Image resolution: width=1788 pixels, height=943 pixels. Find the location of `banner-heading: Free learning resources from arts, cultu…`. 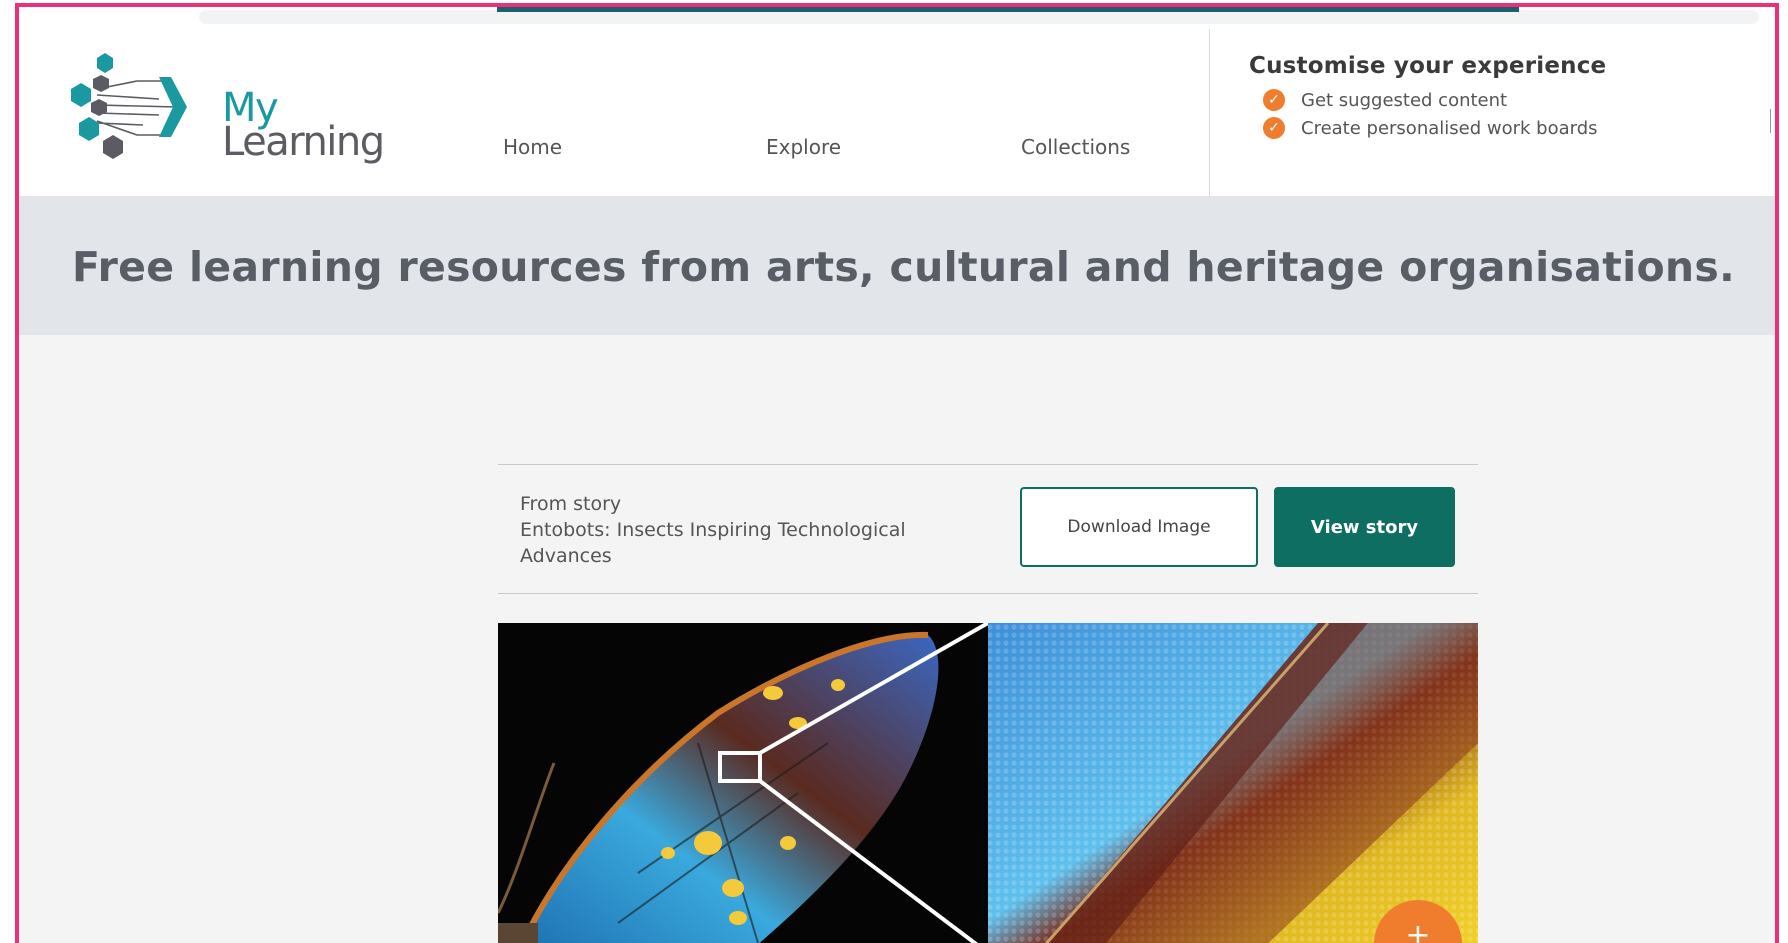

banner-heading: Free learning resources from arts, cultu… is located at coordinates (903, 267).